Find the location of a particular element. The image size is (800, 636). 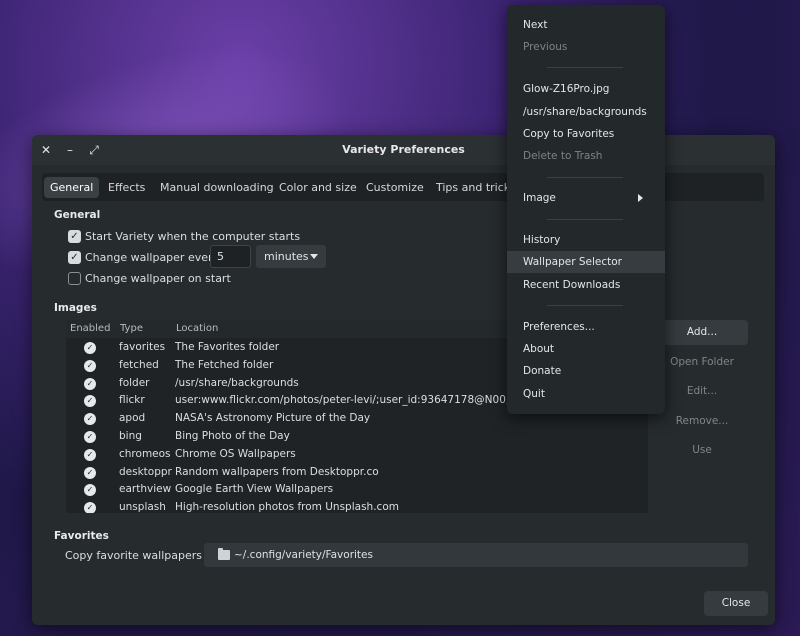

copy-favorites-label: Copy favorite wallpapers to is located at coordinates (141, 555).